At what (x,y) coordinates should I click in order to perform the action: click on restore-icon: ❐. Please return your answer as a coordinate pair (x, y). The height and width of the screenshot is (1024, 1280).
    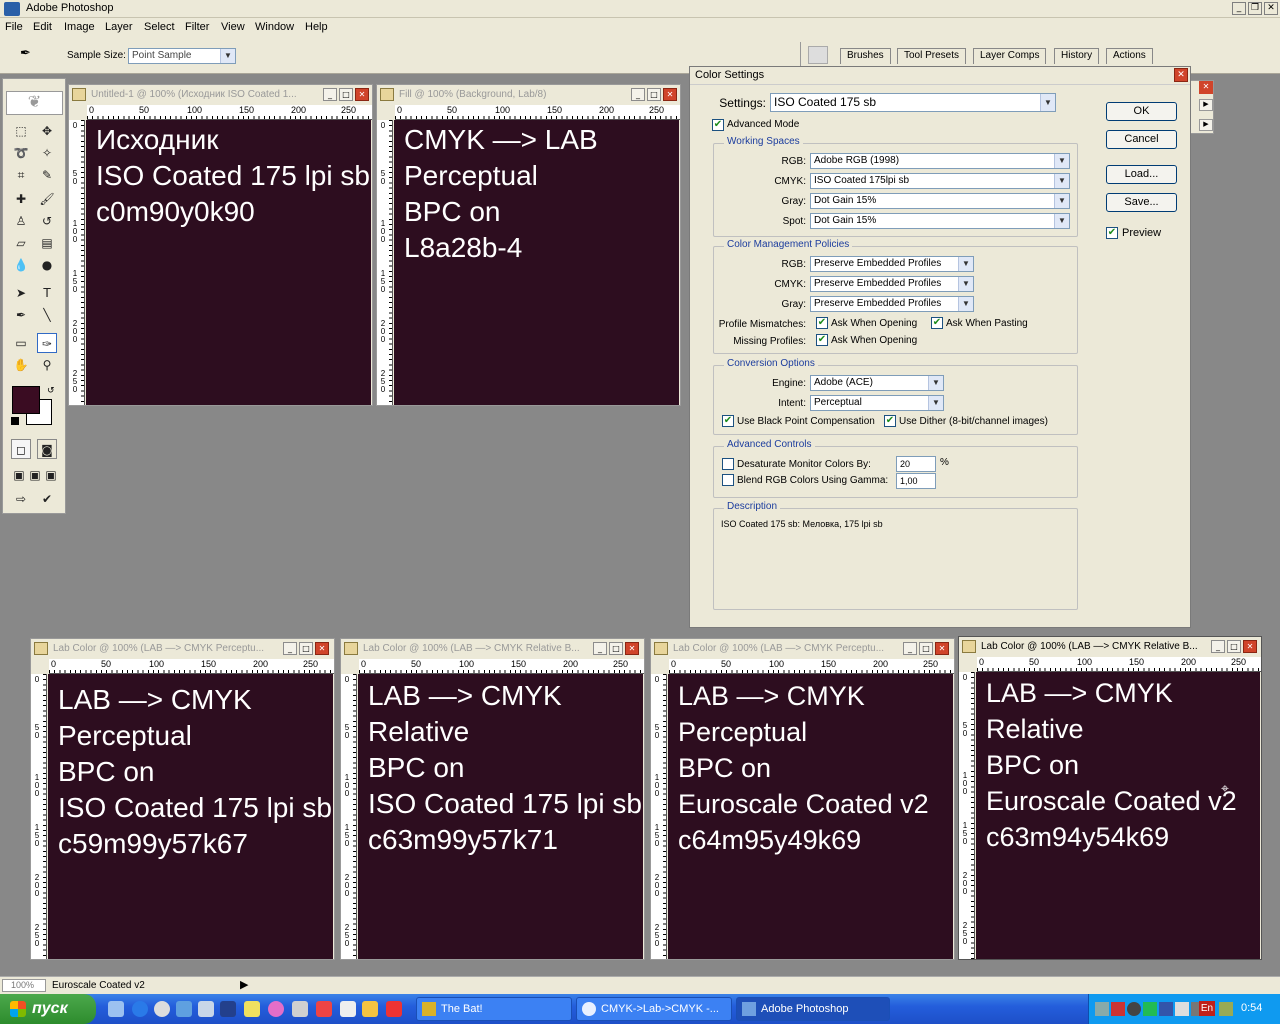
    Looking at the image, I should click on (1255, 8).